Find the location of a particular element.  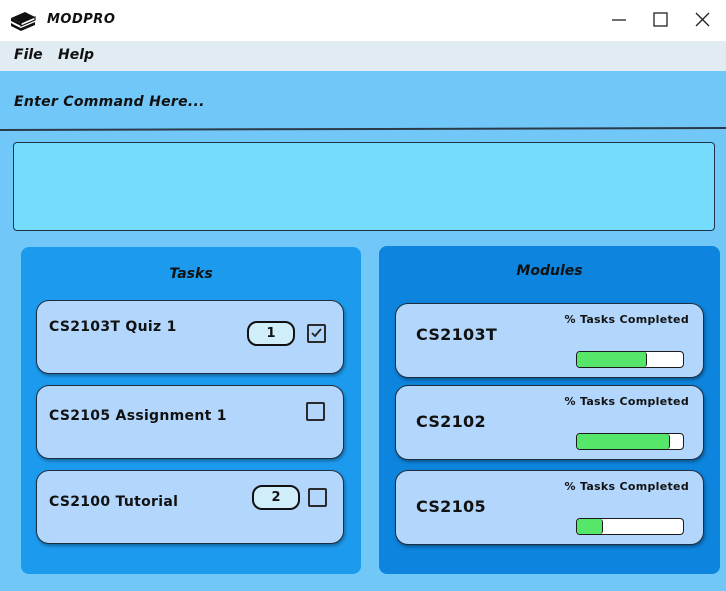

checkmark-icon is located at coordinates (316, 333).